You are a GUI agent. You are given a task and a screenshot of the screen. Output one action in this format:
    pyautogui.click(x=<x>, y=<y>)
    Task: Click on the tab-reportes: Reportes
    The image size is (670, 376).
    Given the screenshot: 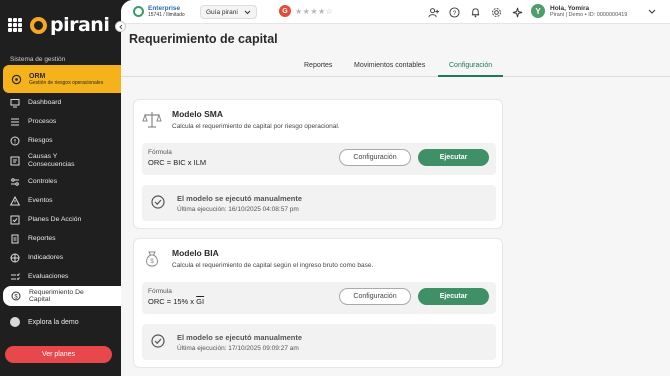 What is the action you would take?
    pyautogui.click(x=318, y=69)
    